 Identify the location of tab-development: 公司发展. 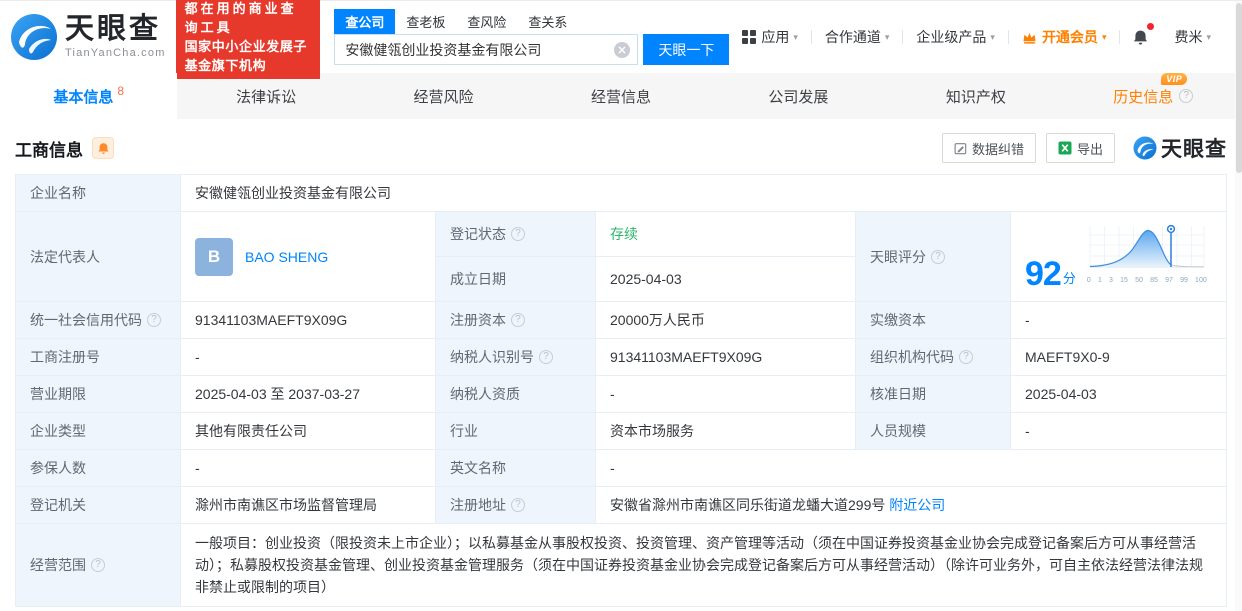
(798, 96).